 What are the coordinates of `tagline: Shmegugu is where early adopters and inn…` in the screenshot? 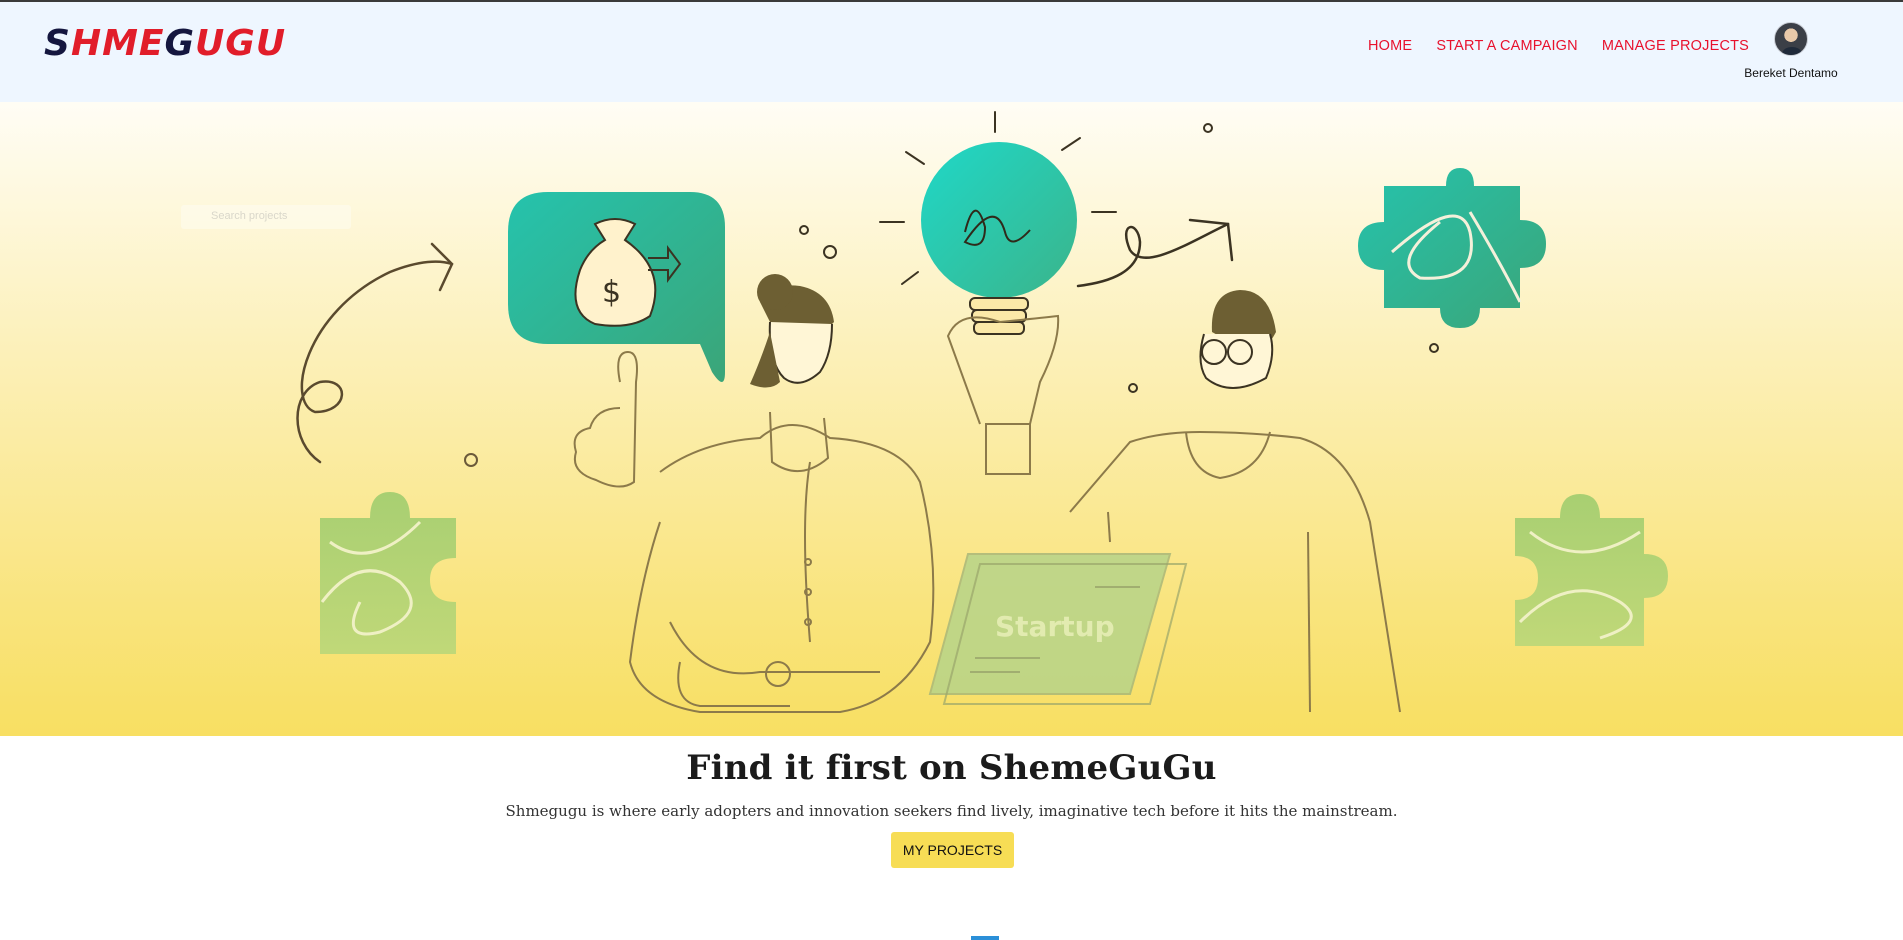 It's located at (951, 811).